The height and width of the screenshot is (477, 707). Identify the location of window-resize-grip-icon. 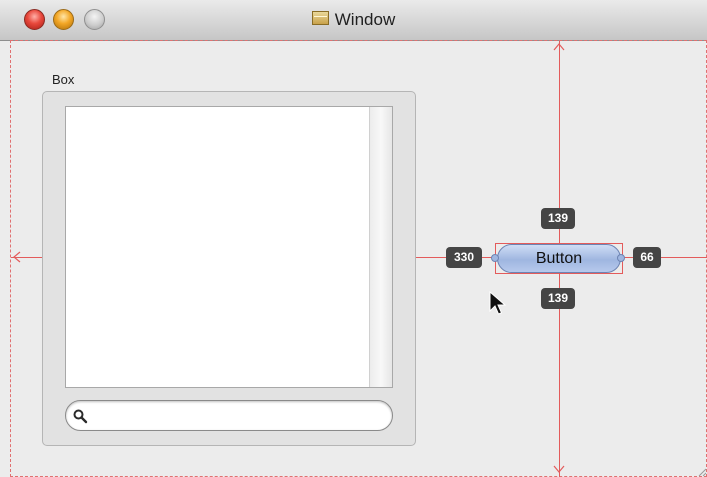
(701, 471).